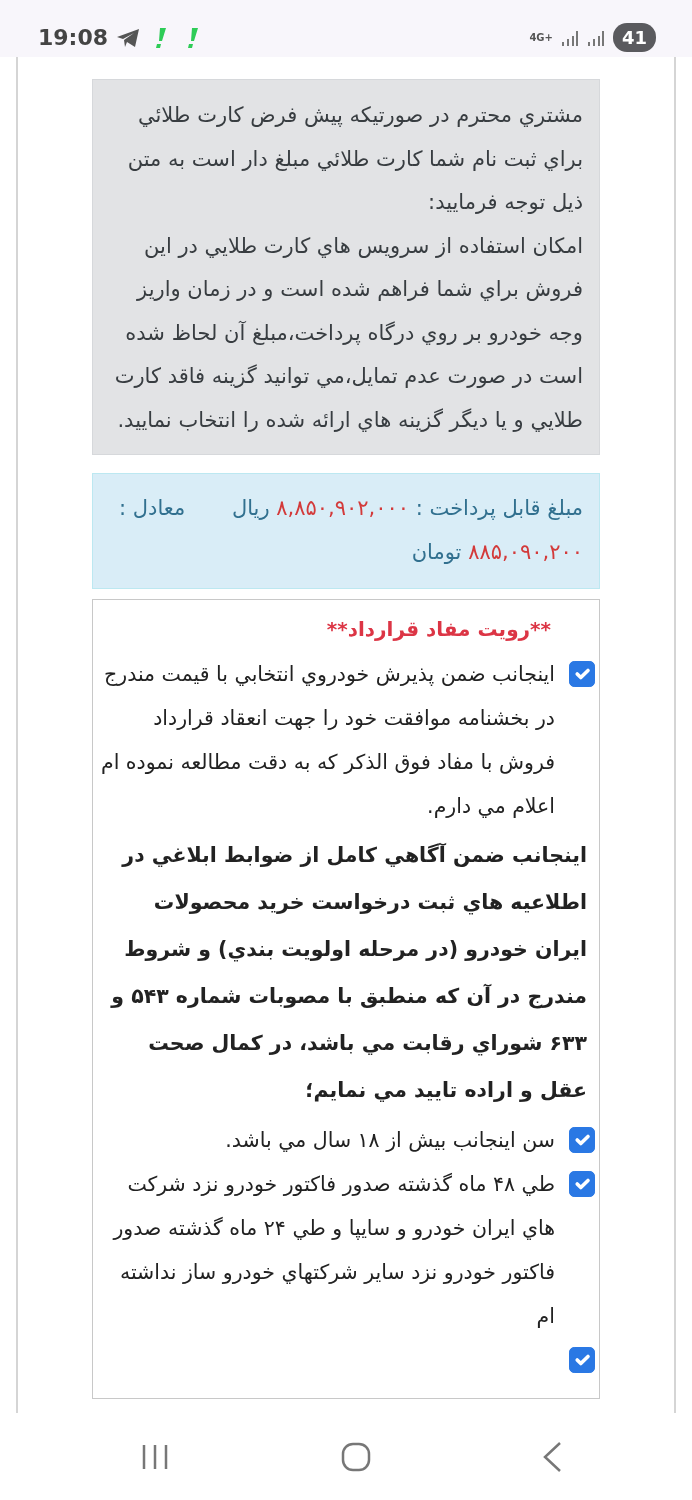  Describe the element at coordinates (499, 508) in the screenshot. I see `amount-label: مبلغ قابل پرداخت :` at that location.